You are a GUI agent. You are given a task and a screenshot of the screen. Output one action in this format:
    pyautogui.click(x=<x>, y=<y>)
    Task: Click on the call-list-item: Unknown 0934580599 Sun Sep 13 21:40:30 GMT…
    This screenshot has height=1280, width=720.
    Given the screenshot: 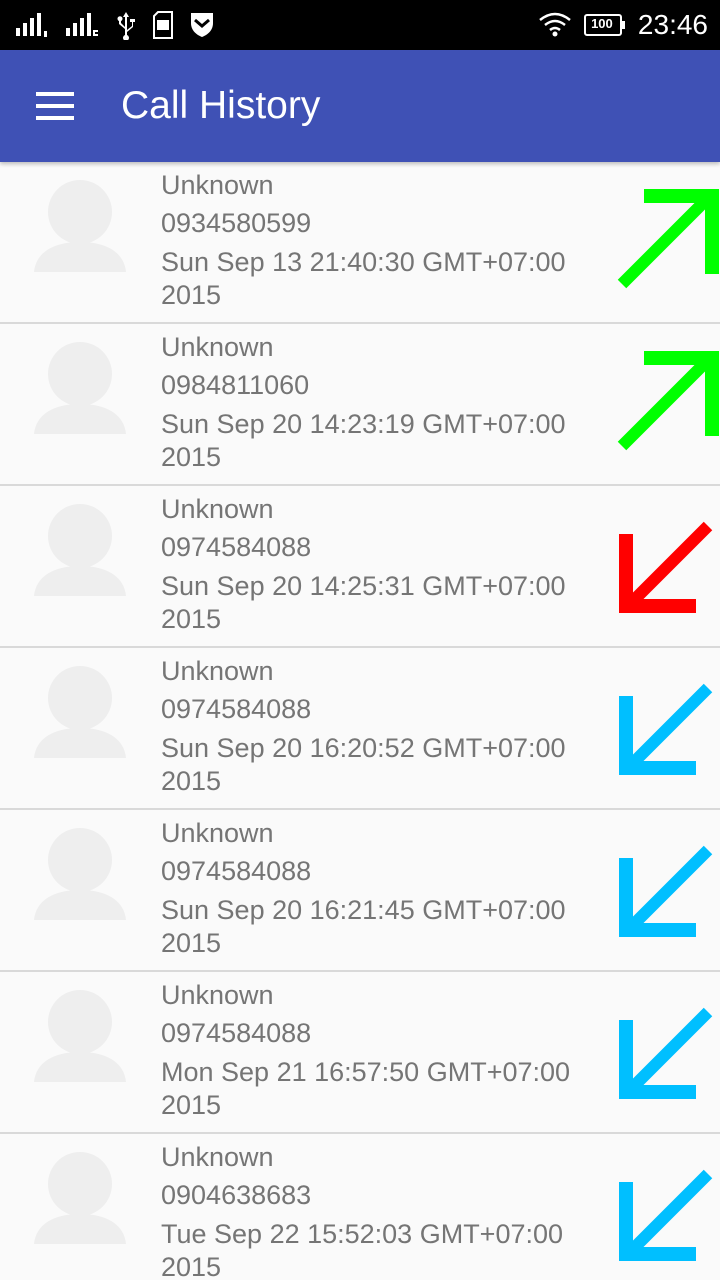 What is the action you would take?
    pyautogui.click(x=360, y=243)
    